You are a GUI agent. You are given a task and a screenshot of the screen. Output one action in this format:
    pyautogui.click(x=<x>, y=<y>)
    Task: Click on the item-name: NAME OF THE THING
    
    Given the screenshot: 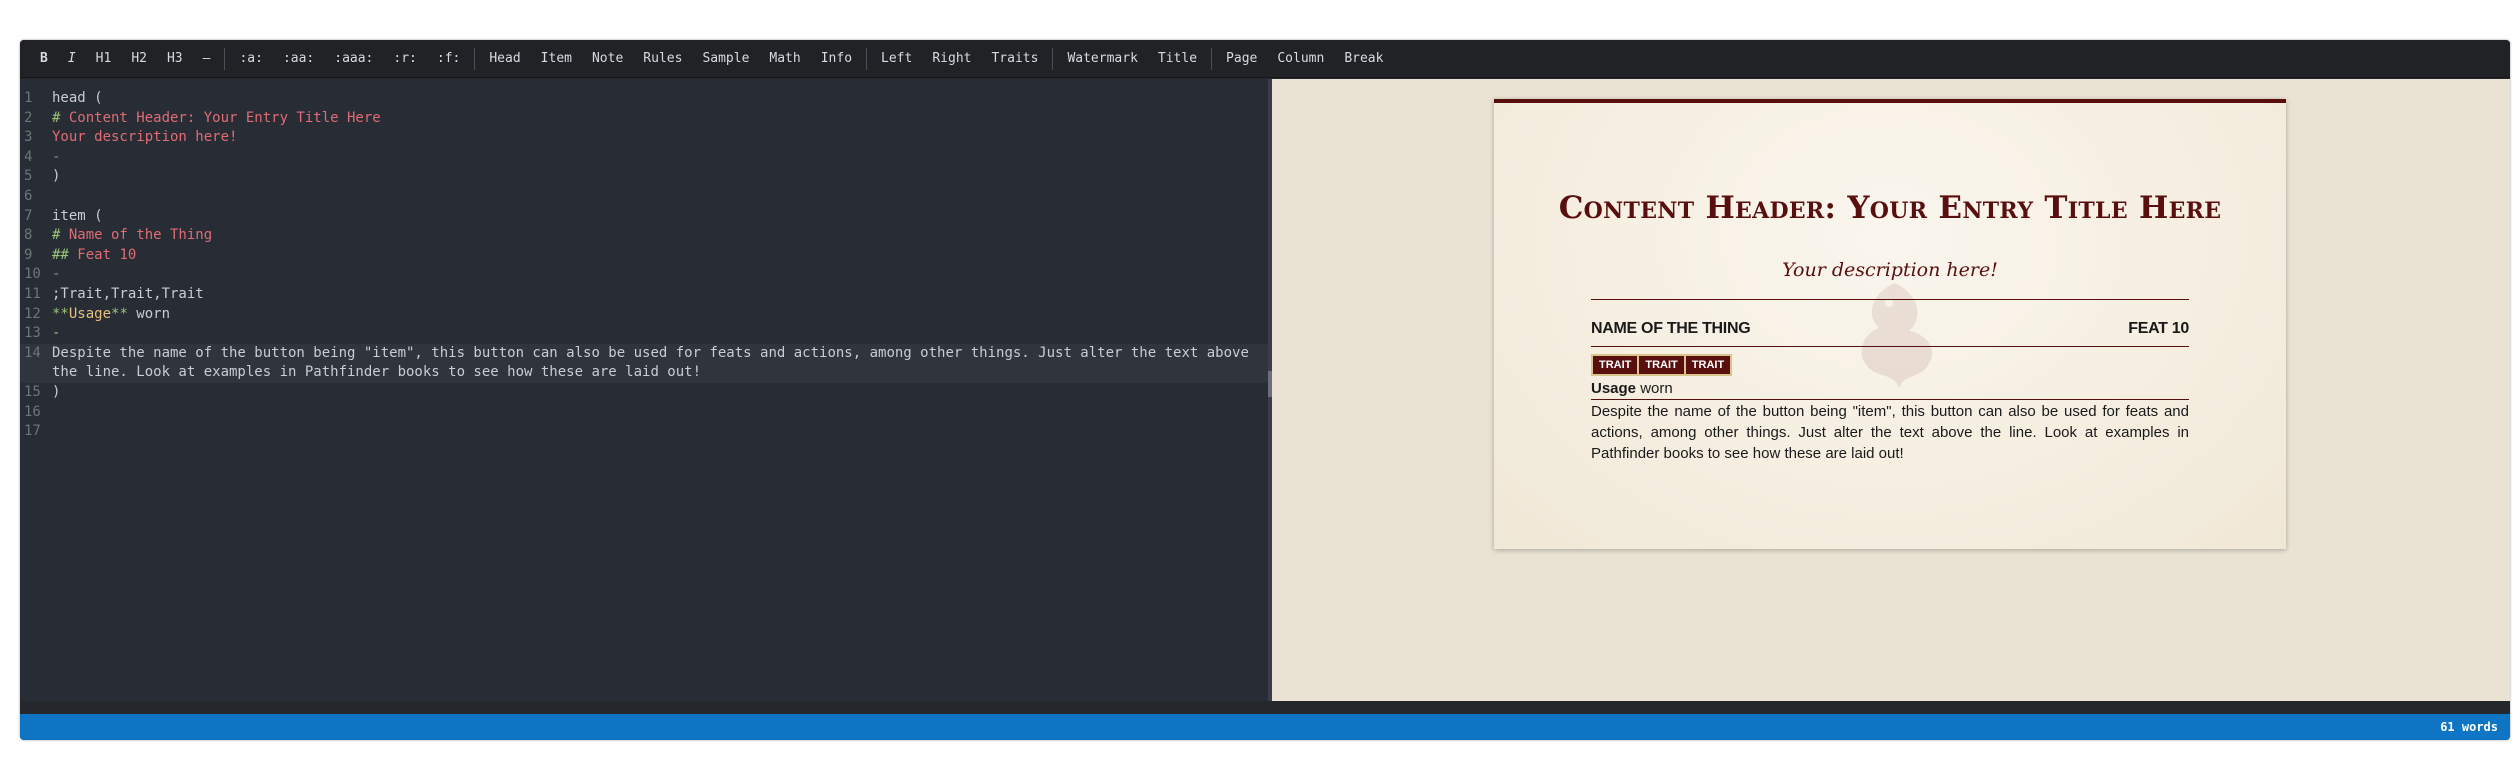 What is the action you would take?
    pyautogui.click(x=1671, y=328)
    